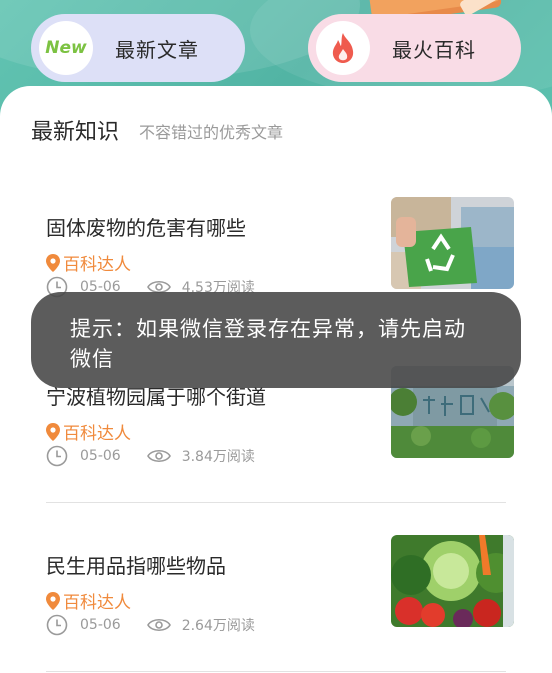  What do you see at coordinates (211, 132) in the screenshot?
I see `section-subtitle: 不容错过的优秀文章` at bounding box center [211, 132].